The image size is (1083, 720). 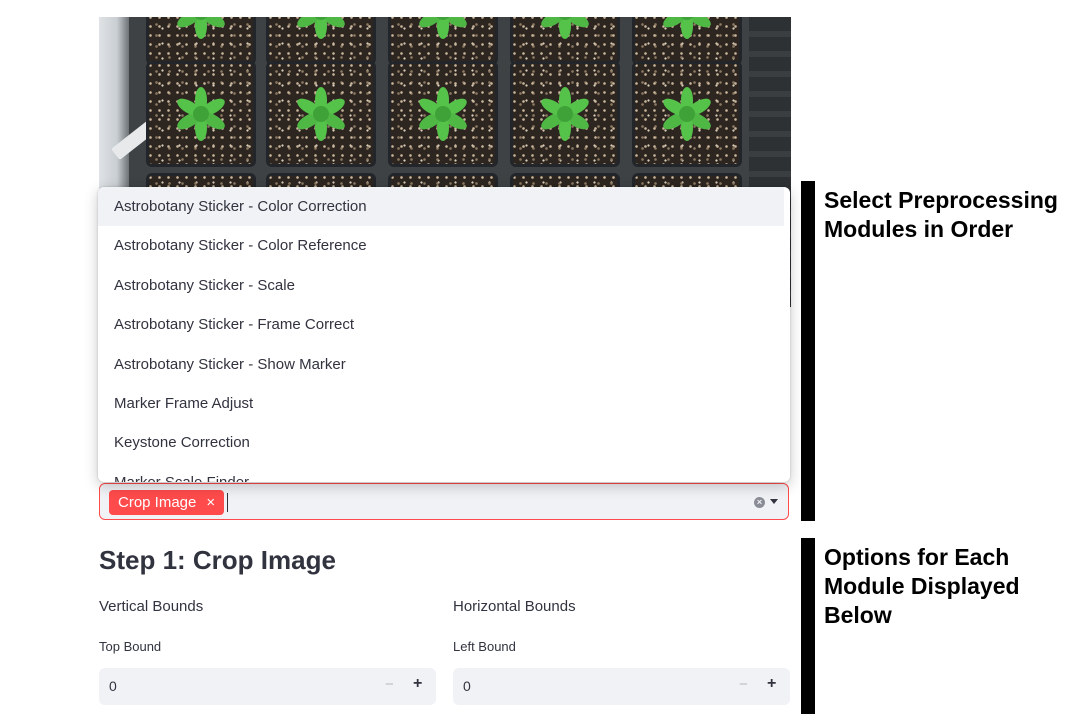 What do you see at coordinates (444, 364) in the screenshot?
I see `option-show-marker: Astrobotany Sticker - Show Marker` at bounding box center [444, 364].